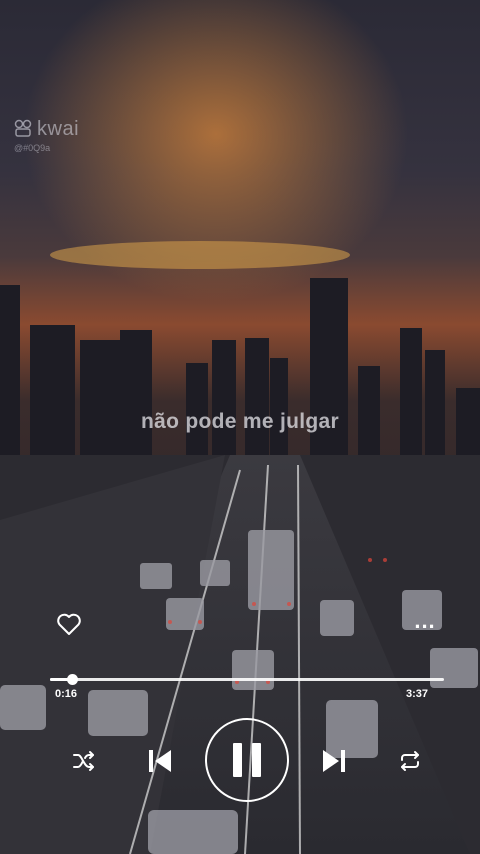 The image size is (480, 854). Describe the element at coordinates (24, 130) in the screenshot. I see `kwai-logo-icon` at that location.